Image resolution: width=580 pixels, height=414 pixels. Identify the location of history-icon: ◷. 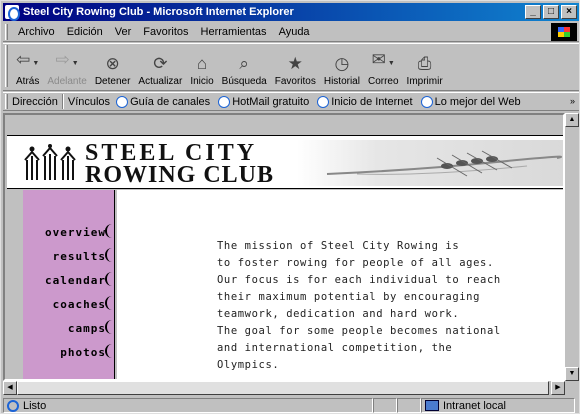
(342, 63).